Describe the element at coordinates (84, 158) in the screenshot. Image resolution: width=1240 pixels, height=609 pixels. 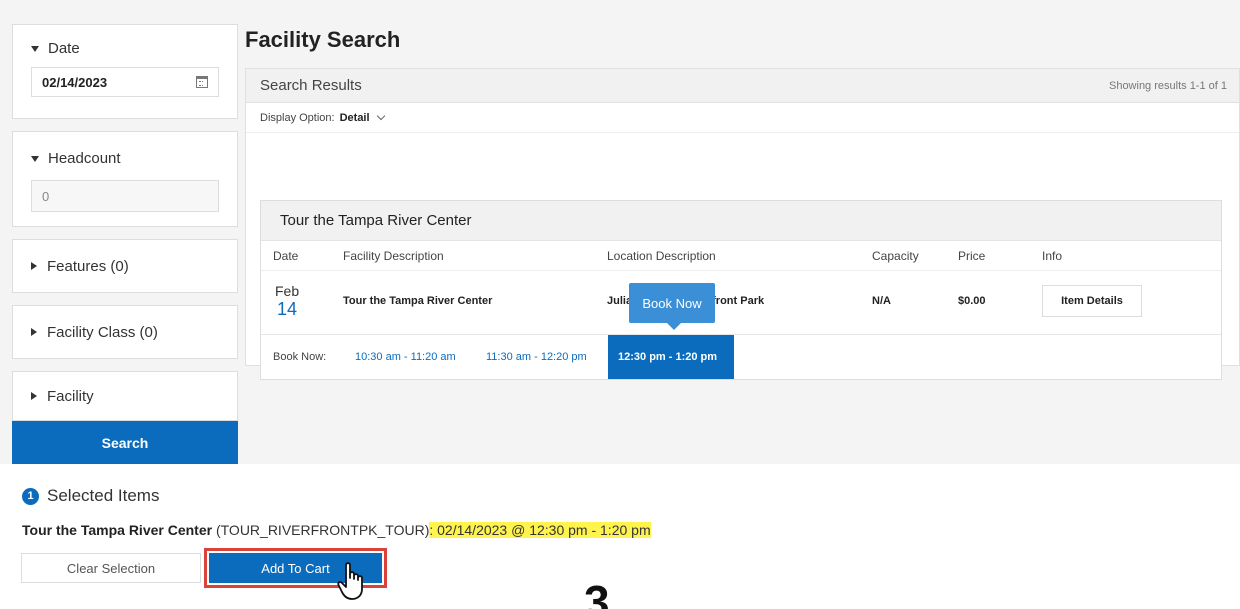
I see `headcount-label: Headcount` at that location.